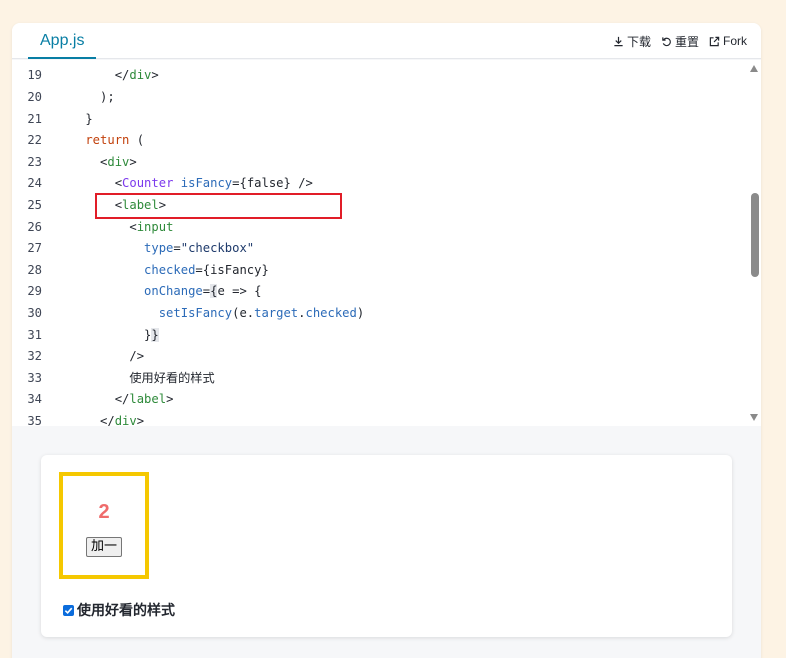 This screenshot has width=786, height=658. Describe the element at coordinates (107, 334) in the screenshot. I see `code-text: }}` at that location.